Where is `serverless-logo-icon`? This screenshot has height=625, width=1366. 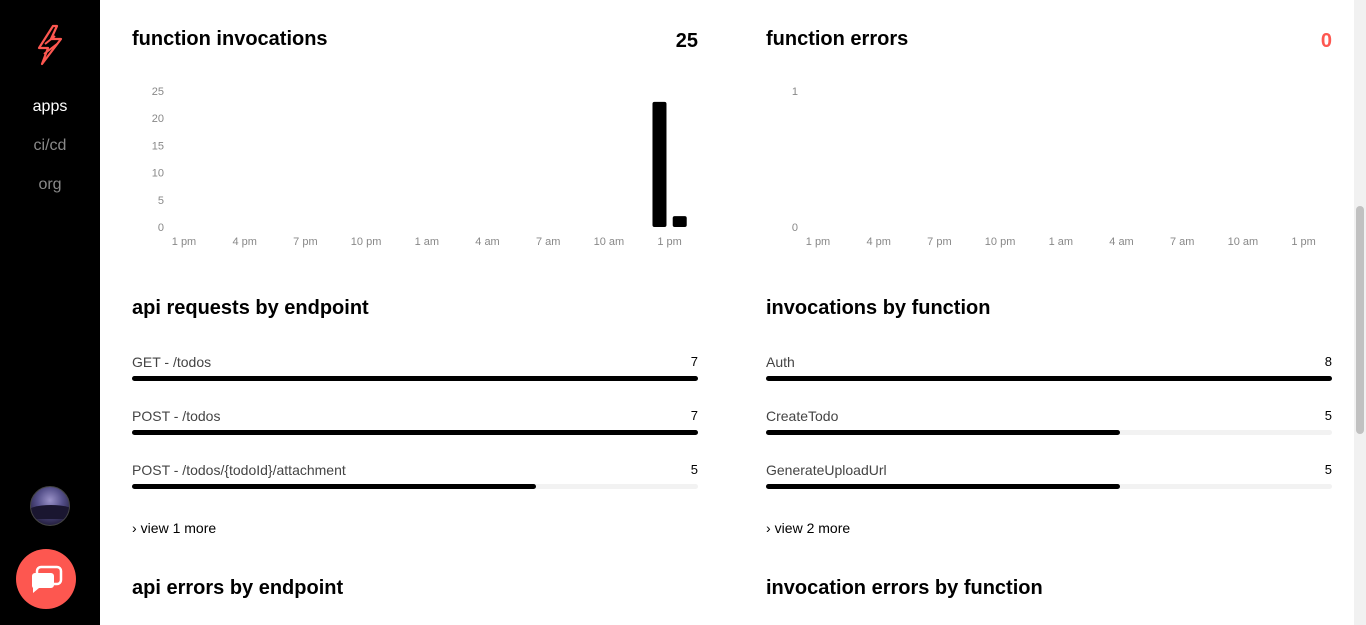
serverless-logo-icon is located at coordinates (50, 45).